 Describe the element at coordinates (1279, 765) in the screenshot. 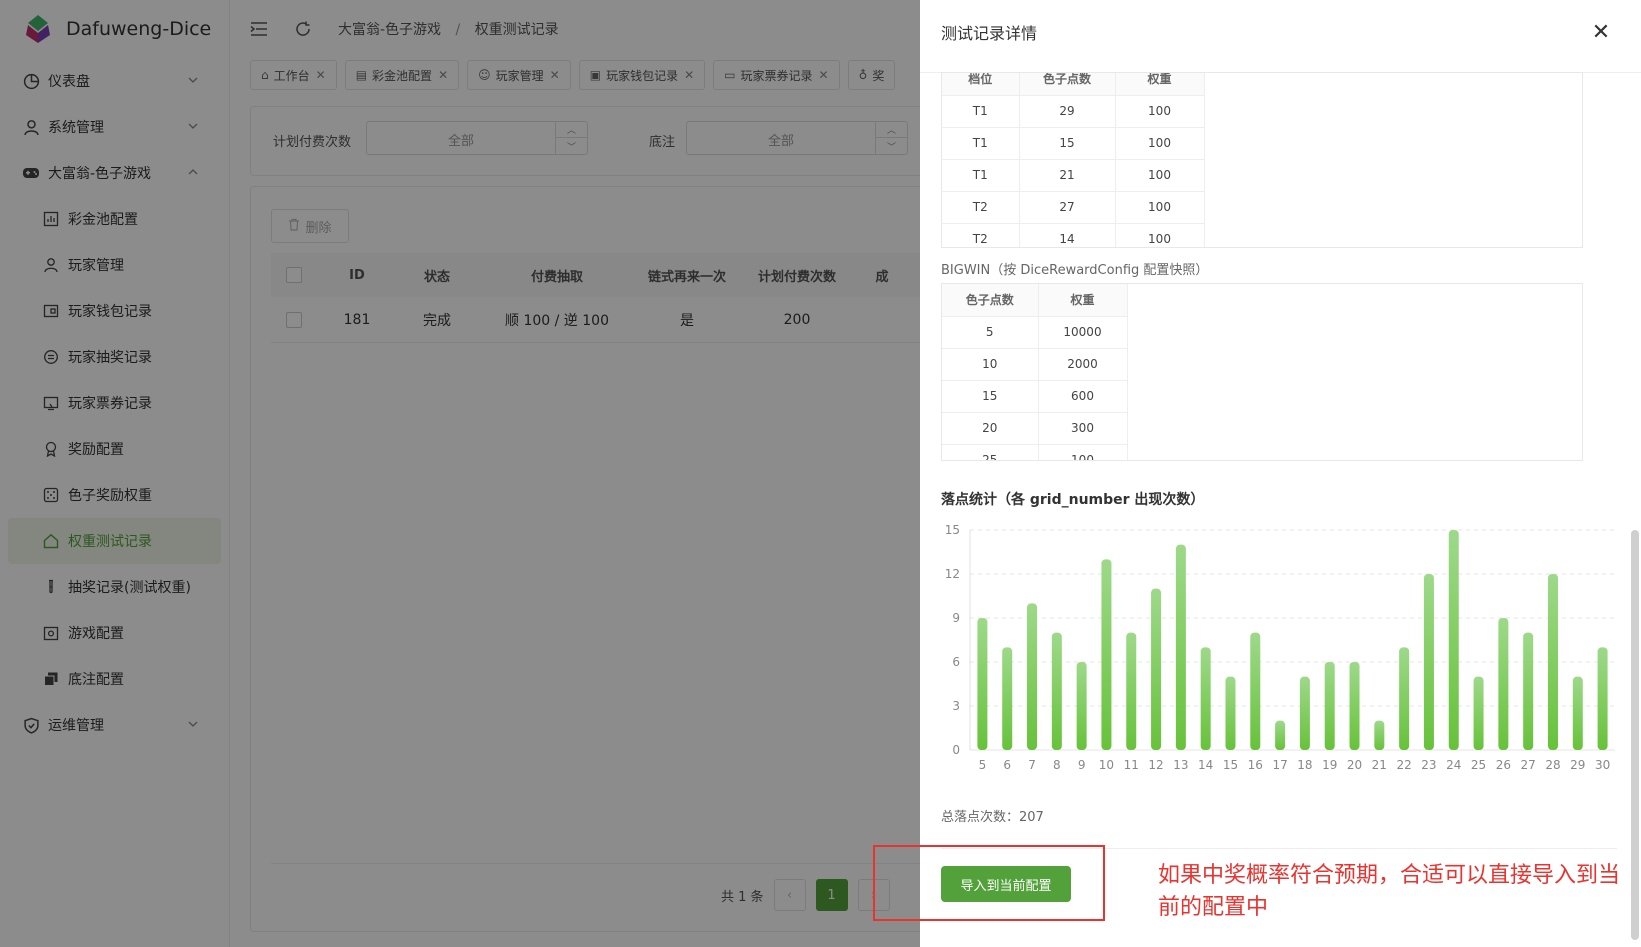

I see `x-tick-label: 17` at that location.